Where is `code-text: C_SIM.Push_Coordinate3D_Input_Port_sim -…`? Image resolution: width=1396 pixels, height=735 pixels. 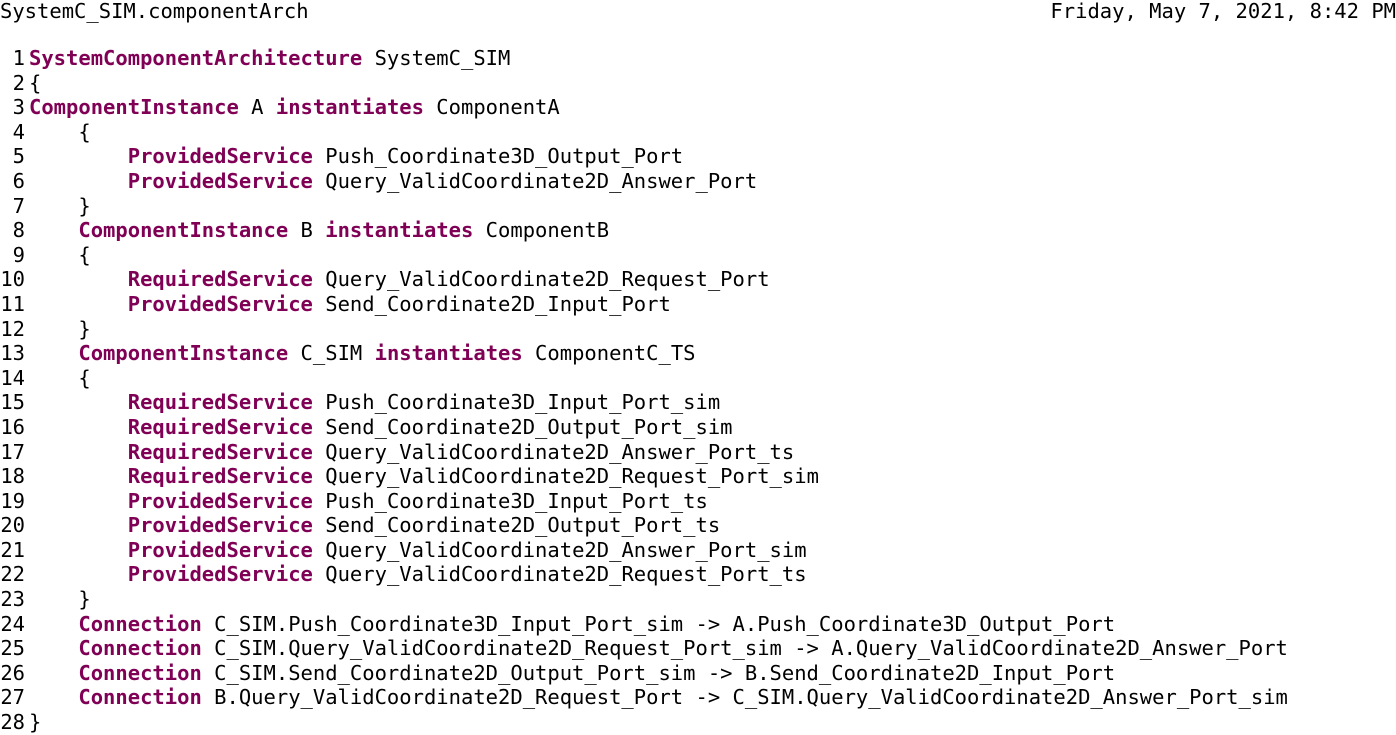
code-text: C_SIM.Push_Coordinate3D_Input_Port_sim -… is located at coordinates (658, 623).